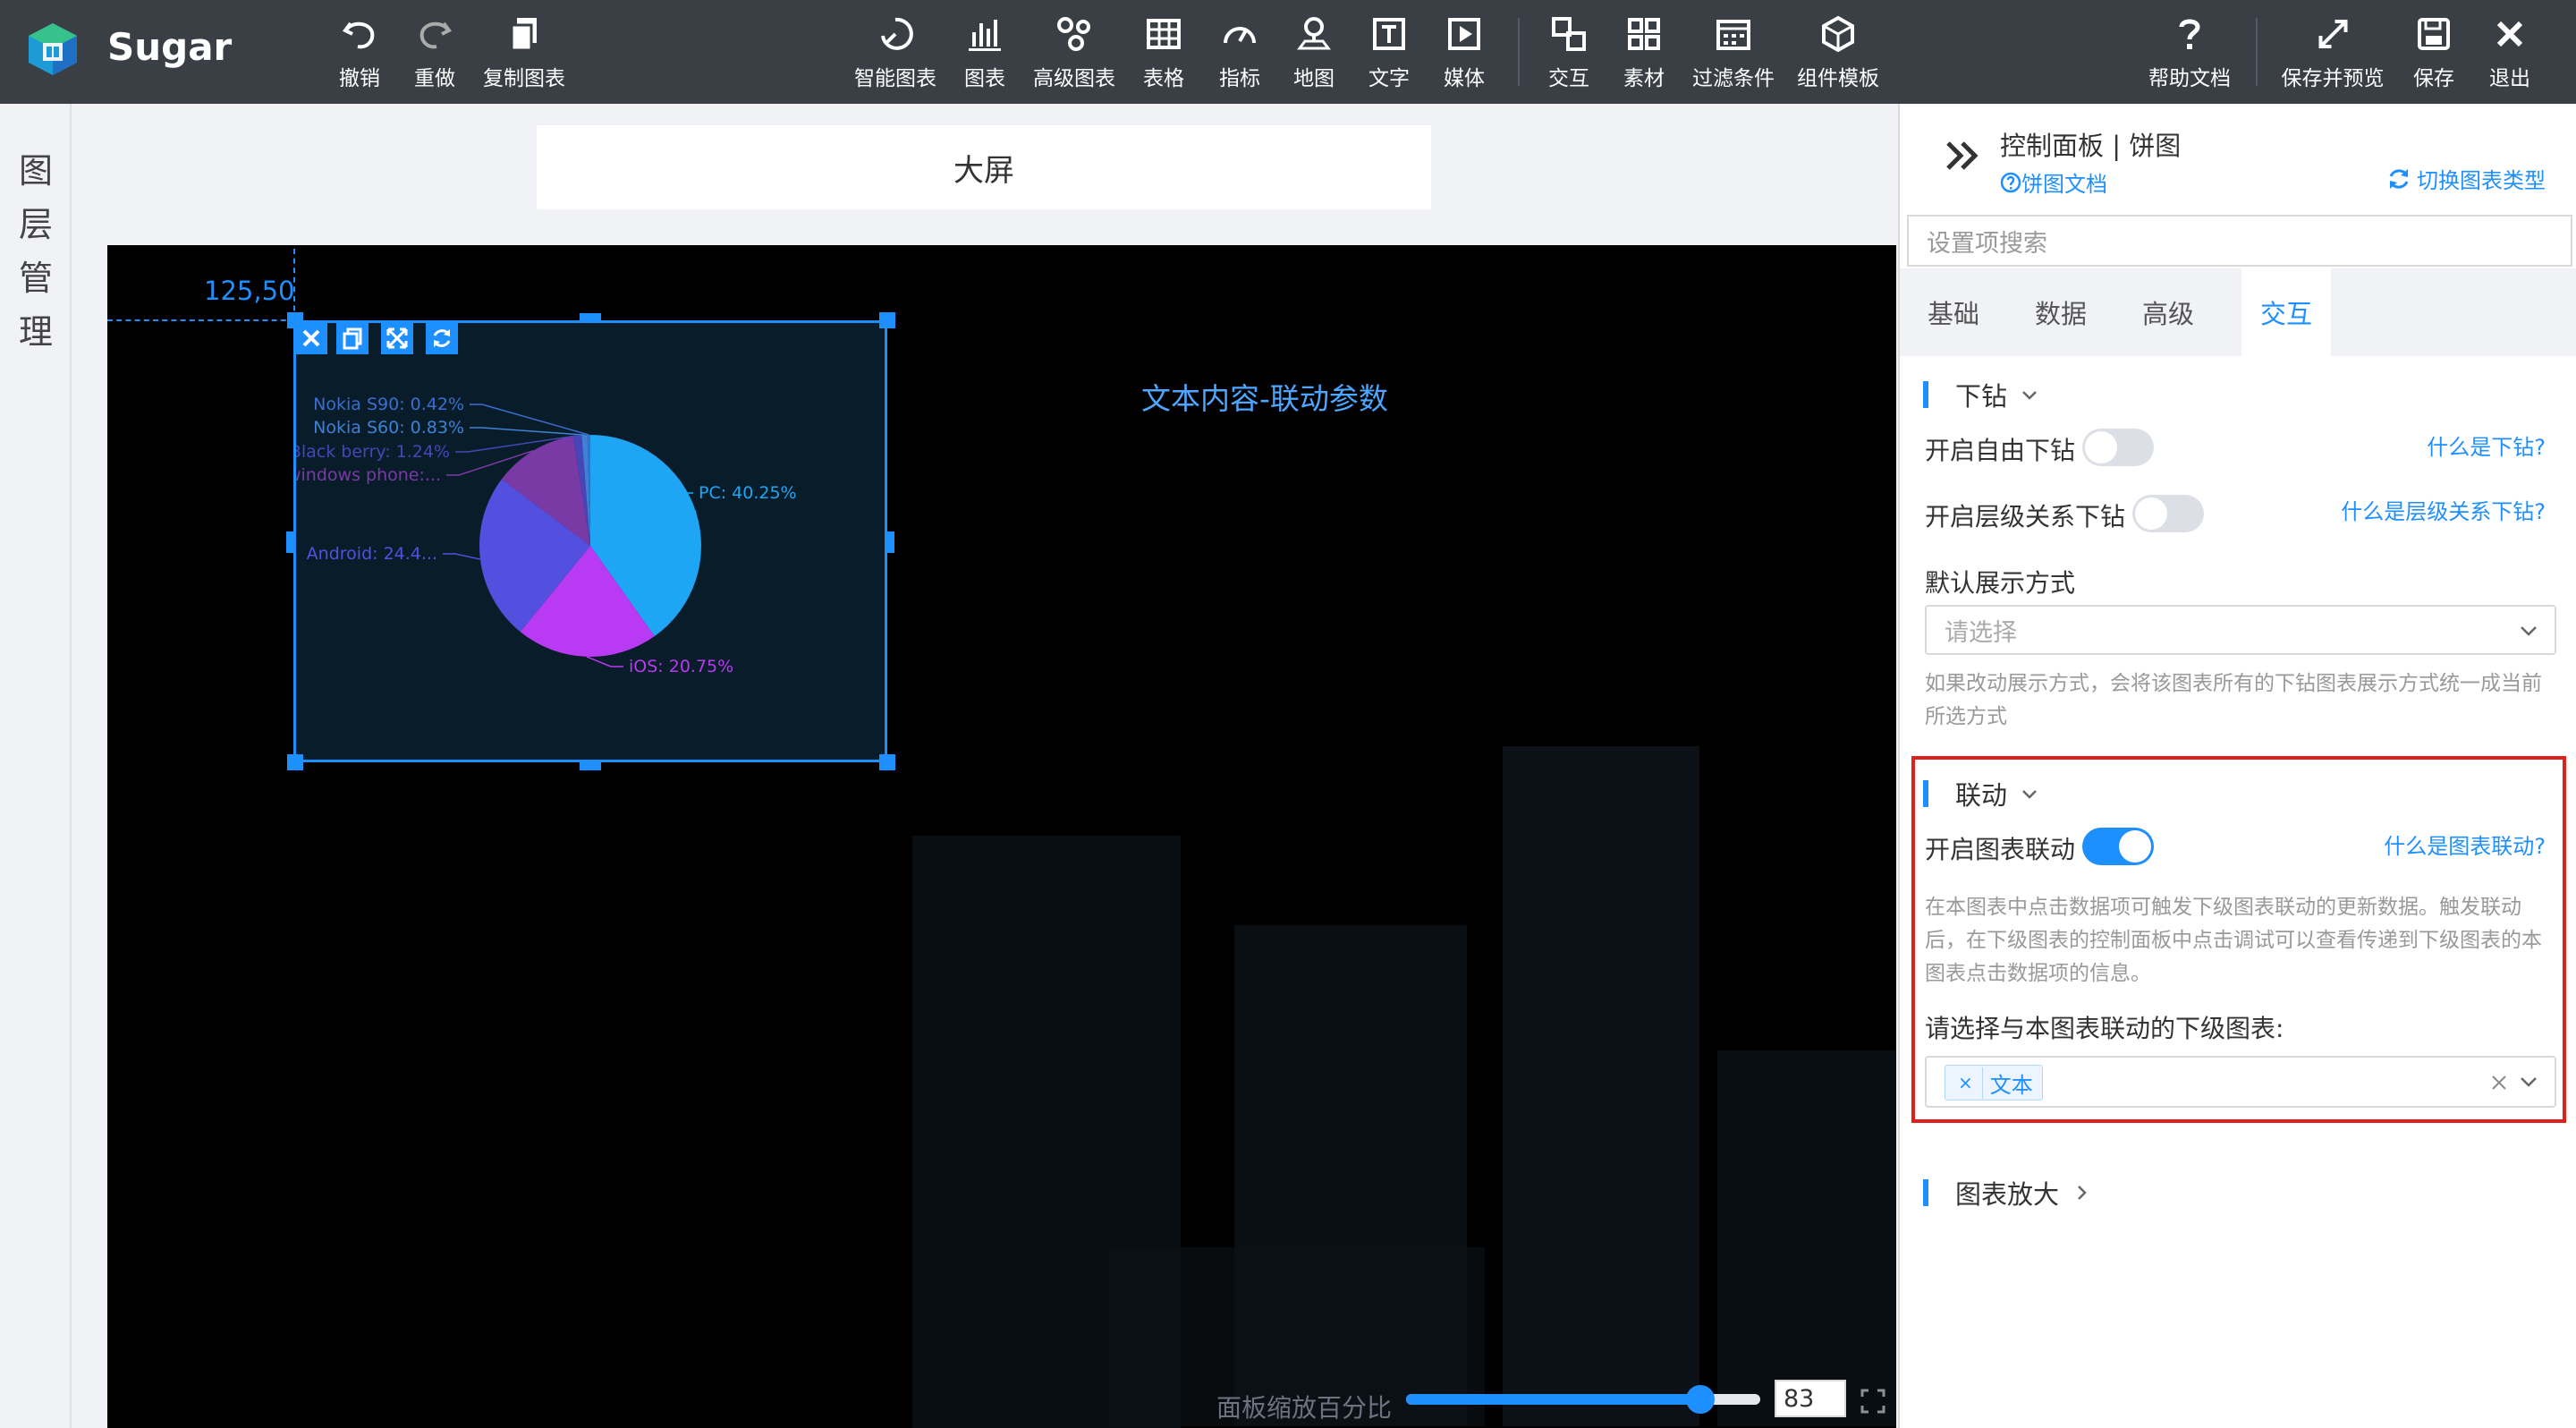 This screenshot has height=1428, width=2576. Describe the element at coordinates (1700, 1399) in the screenshot. I see `zoom-slider-thumb` at that location.